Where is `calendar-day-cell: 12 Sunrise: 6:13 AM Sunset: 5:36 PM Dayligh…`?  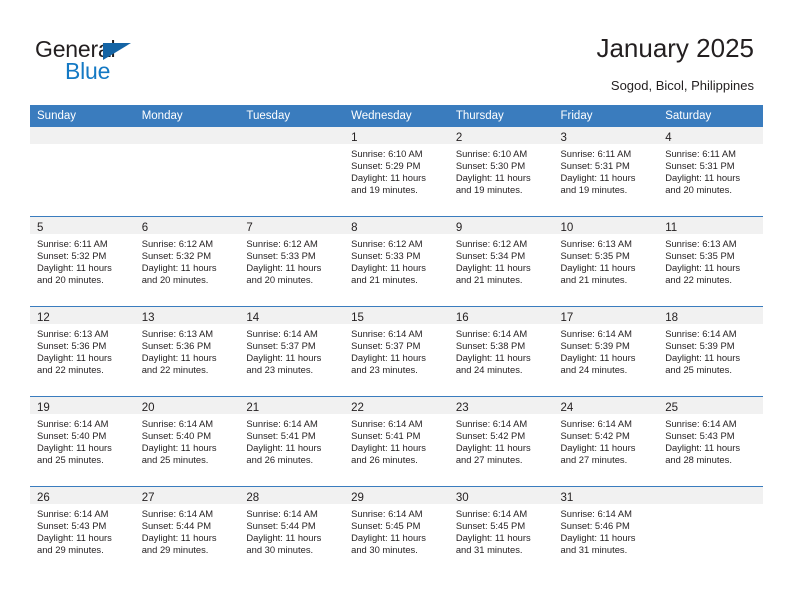 calendar-day-cell: 12 Sunrise: 6:13 AM Sunset: 5:36 PM Dayligh… is located at coordinates (82, 351).